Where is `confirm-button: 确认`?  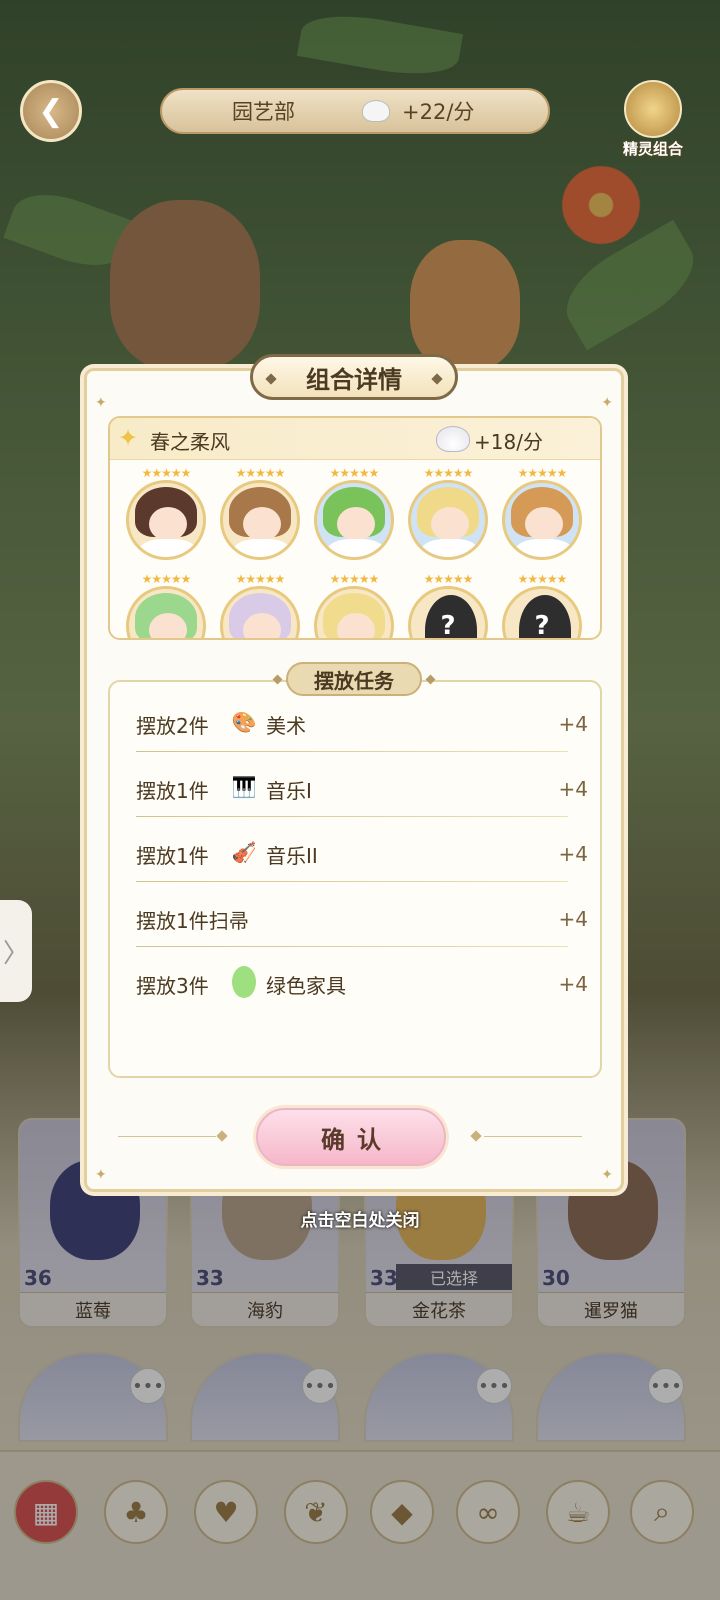 confirm-button: 确认 is located at coordinates (351, 1137).